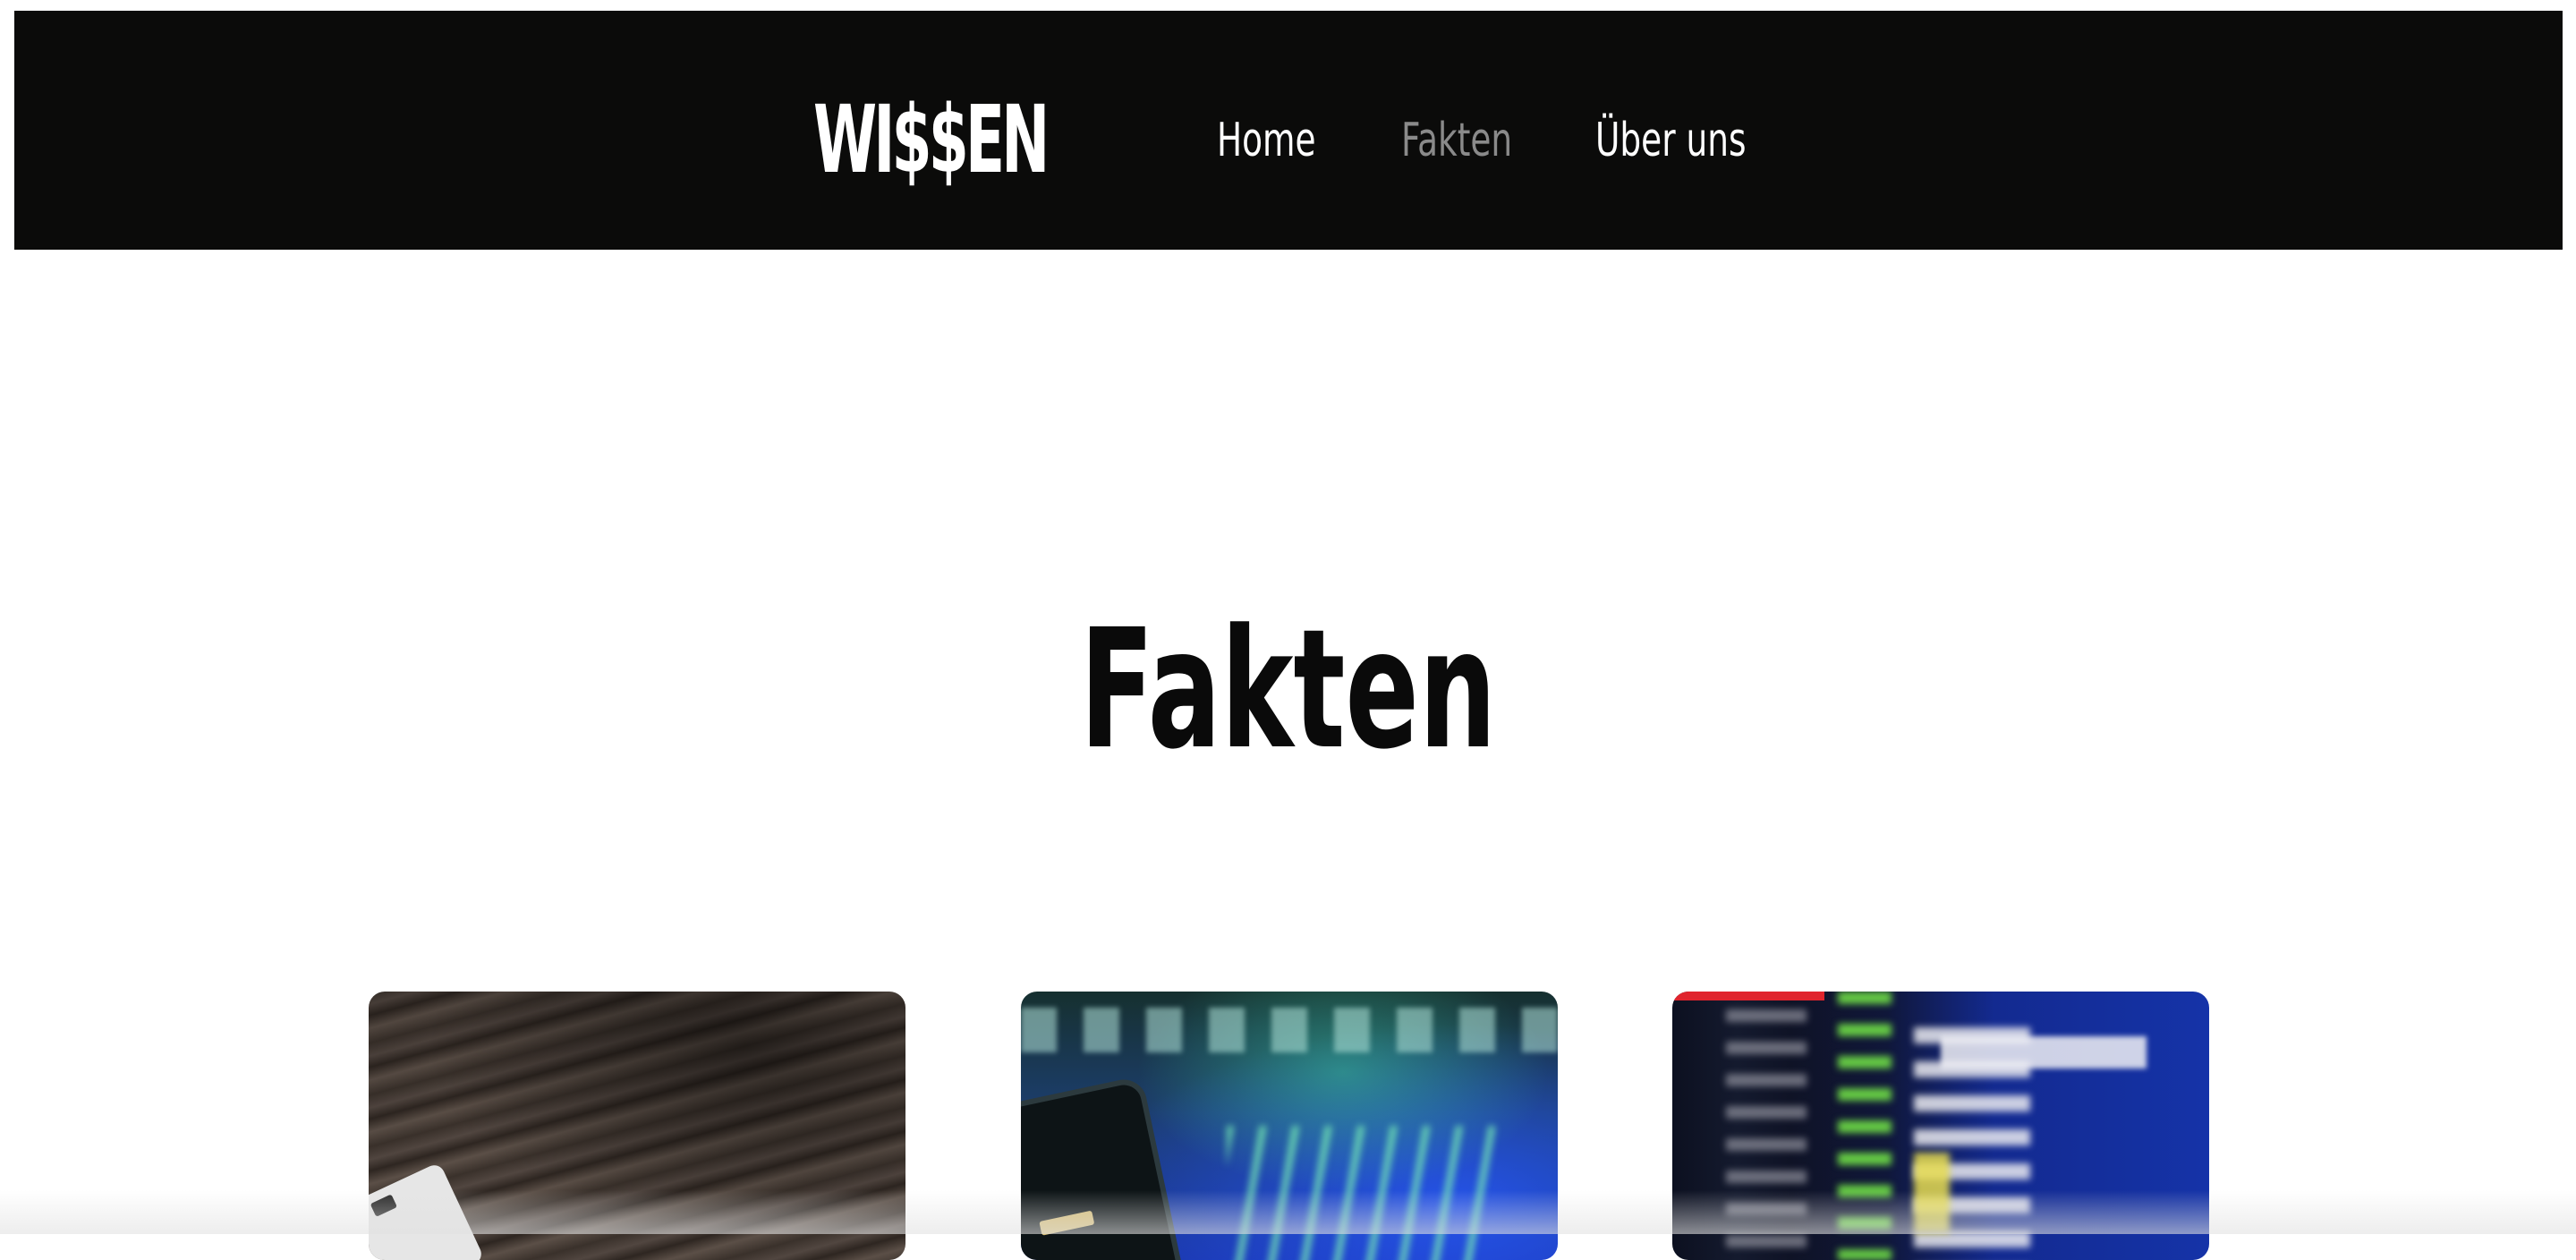 This screenshot has width=2576, height=1260. Describe the element at coordinates (1766, 1134) in the screenshot. I see `grey-column` at that location.